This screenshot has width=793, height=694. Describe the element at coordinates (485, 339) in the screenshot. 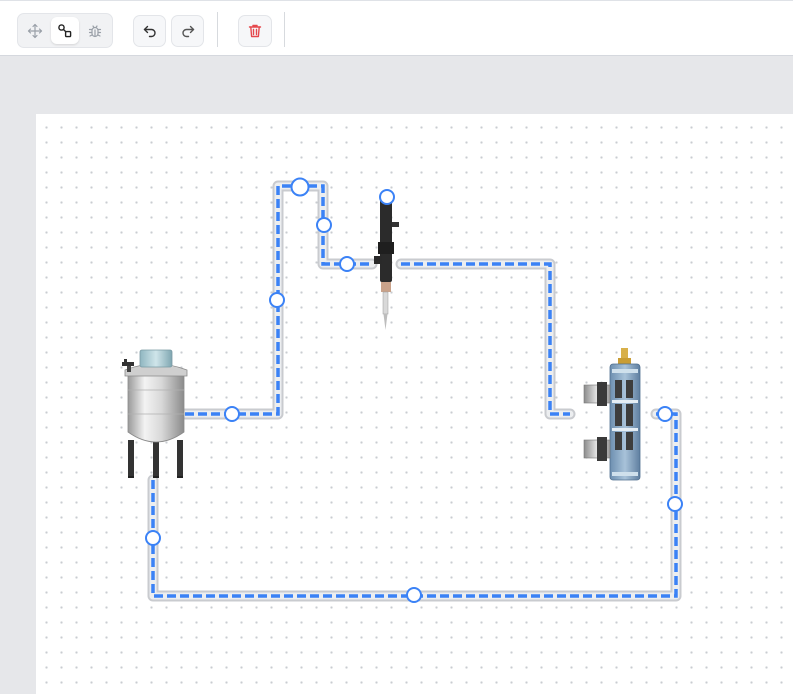

I see `pipe-probe-to-exchanger` at that location.